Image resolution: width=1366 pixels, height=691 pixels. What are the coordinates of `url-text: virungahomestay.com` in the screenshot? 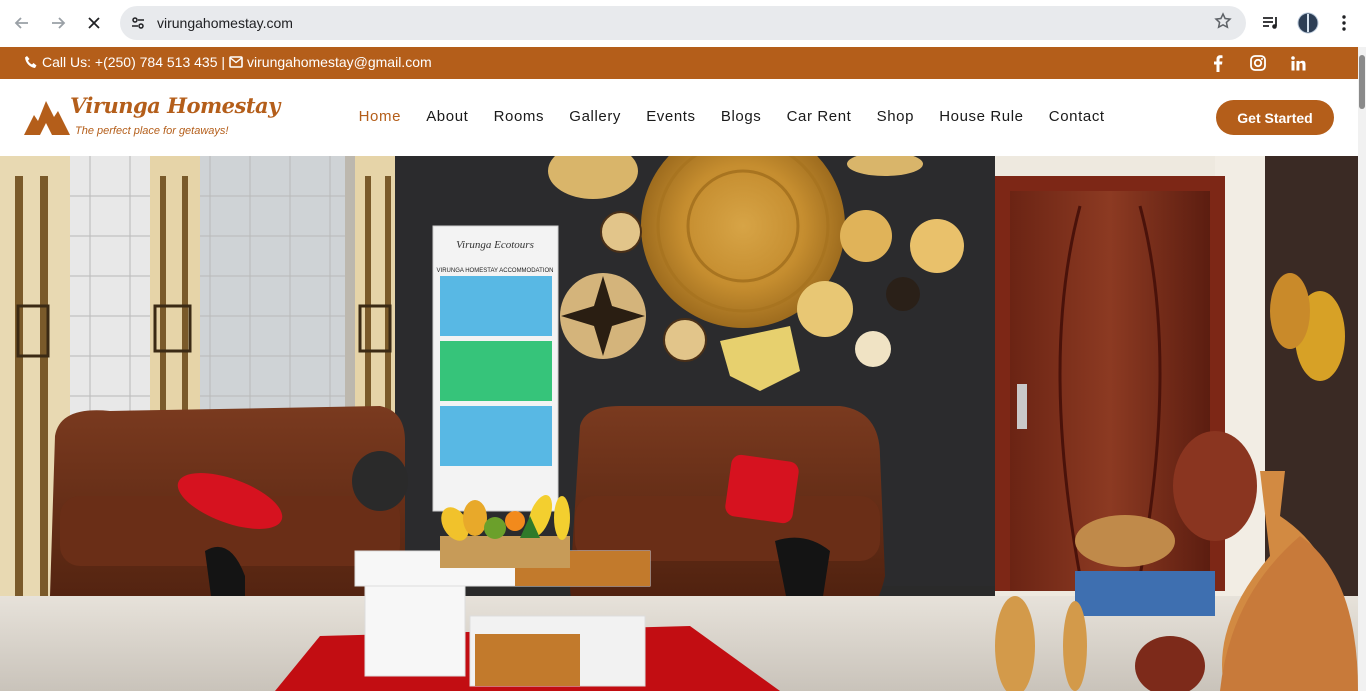 It's located at (225, 23).